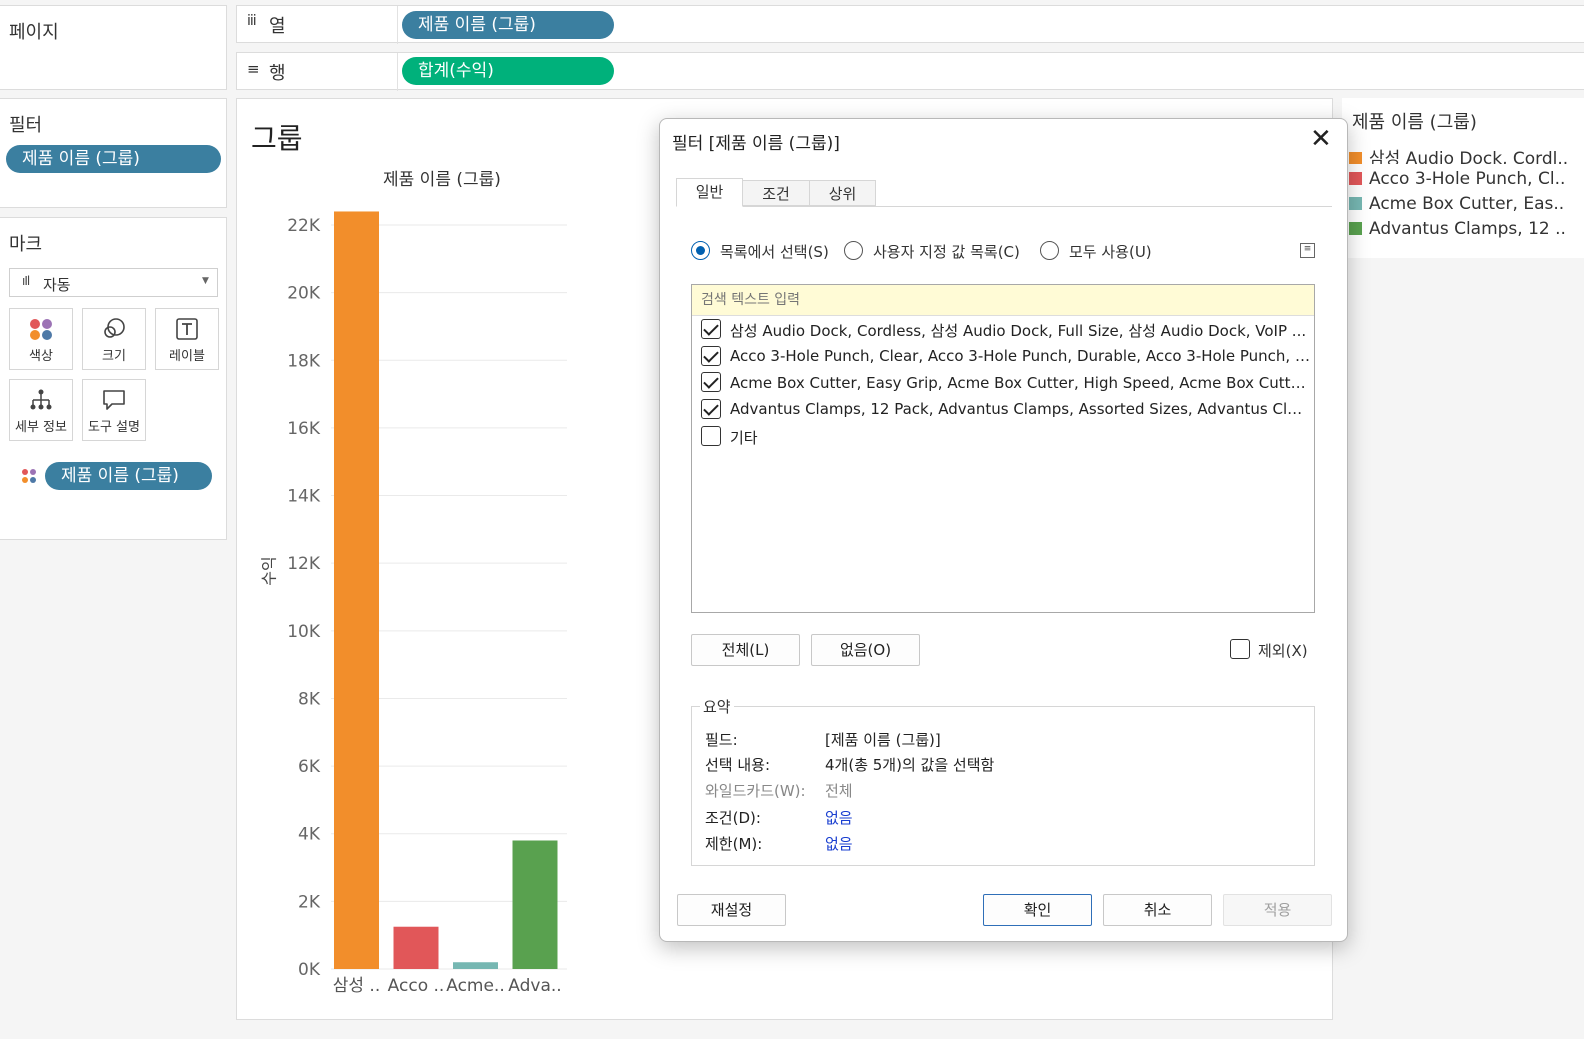 The width and height of the screenshot is (1584, 1039). I want to click on radio-select-from-list, so click(700, 250).